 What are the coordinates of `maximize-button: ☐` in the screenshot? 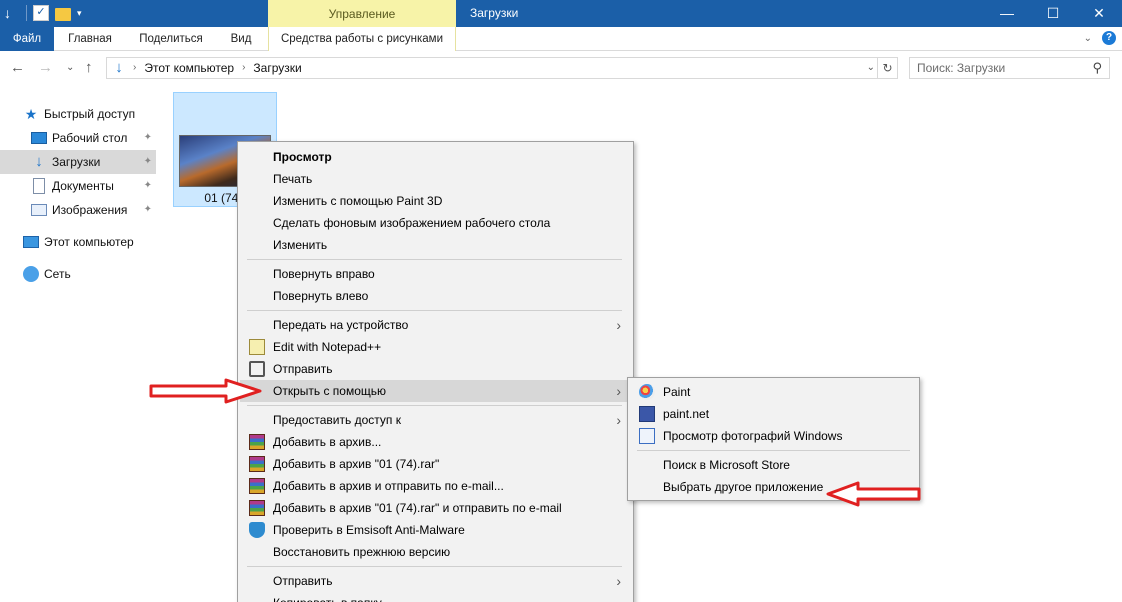 It's located at (1053, 13).